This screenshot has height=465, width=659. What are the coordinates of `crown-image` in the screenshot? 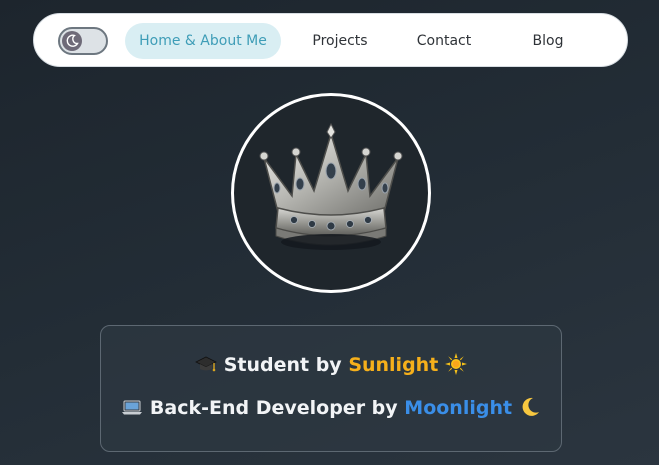 It's located at (331, 186).